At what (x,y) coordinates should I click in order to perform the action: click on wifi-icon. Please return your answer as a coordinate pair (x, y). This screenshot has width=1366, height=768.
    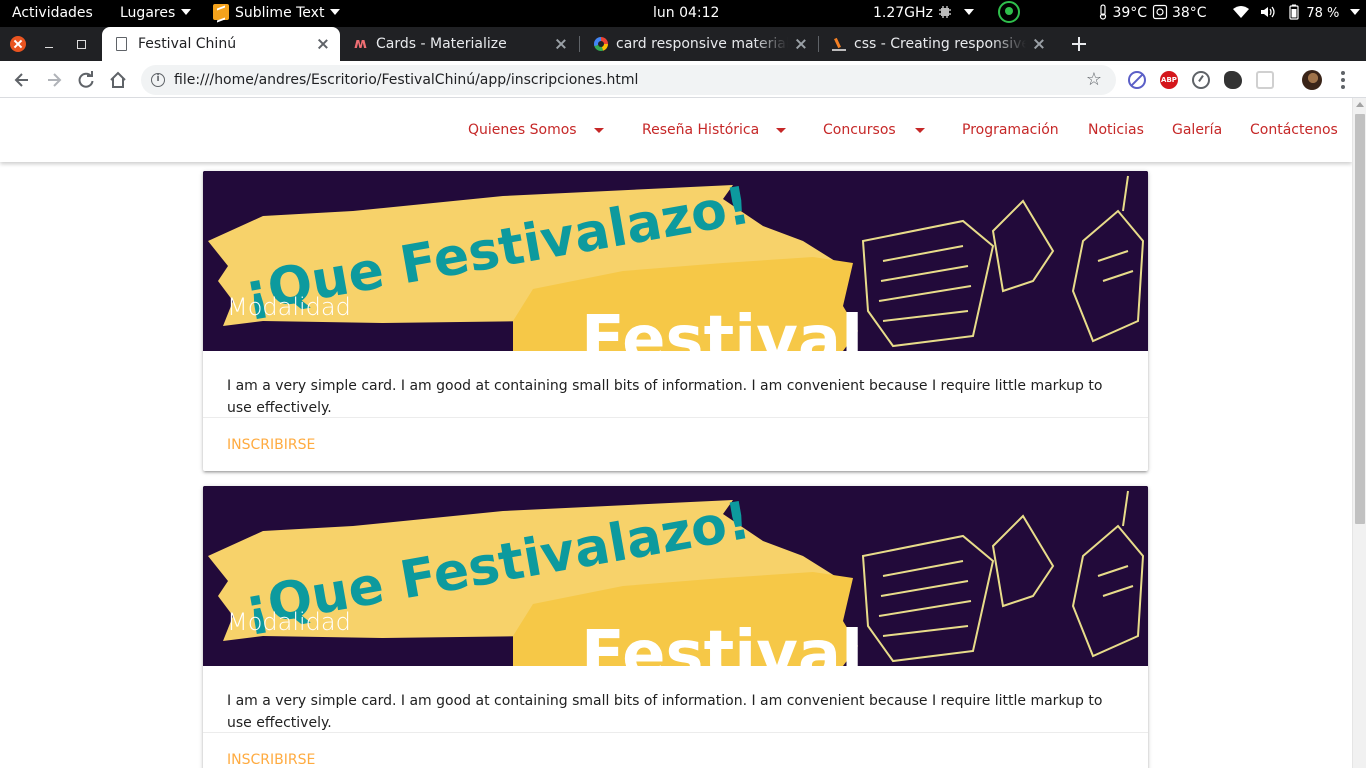
    Looking at the image, I should click on (1241, 11).